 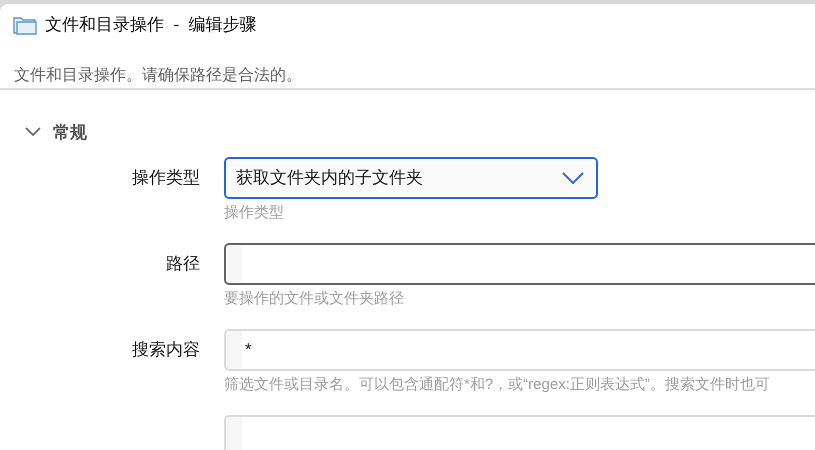 I want to click on section-header: 常规, so click(x=43, y=132).